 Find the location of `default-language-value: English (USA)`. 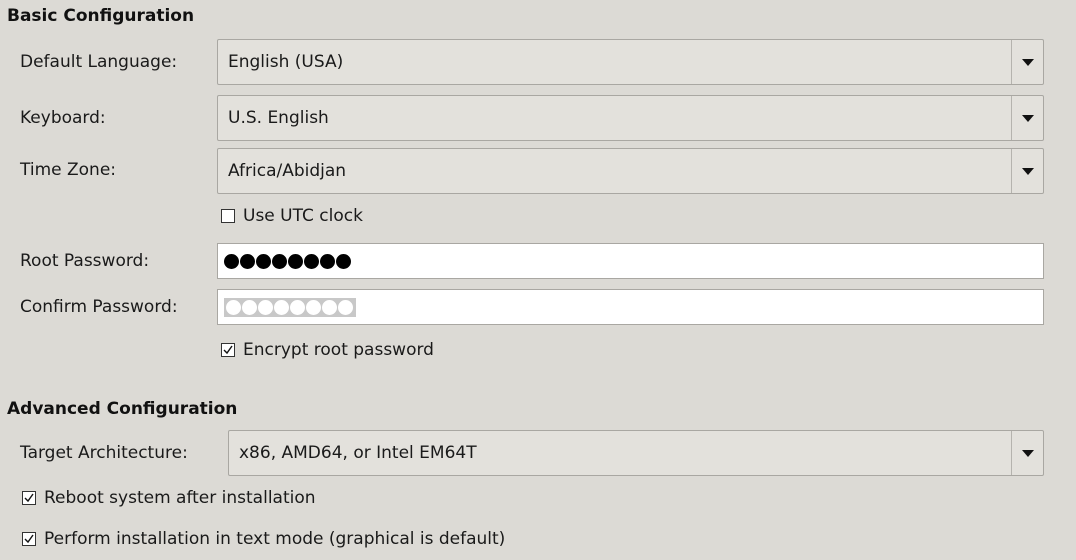

default-language-value: English (USA) is located at coordinates (286, 62).